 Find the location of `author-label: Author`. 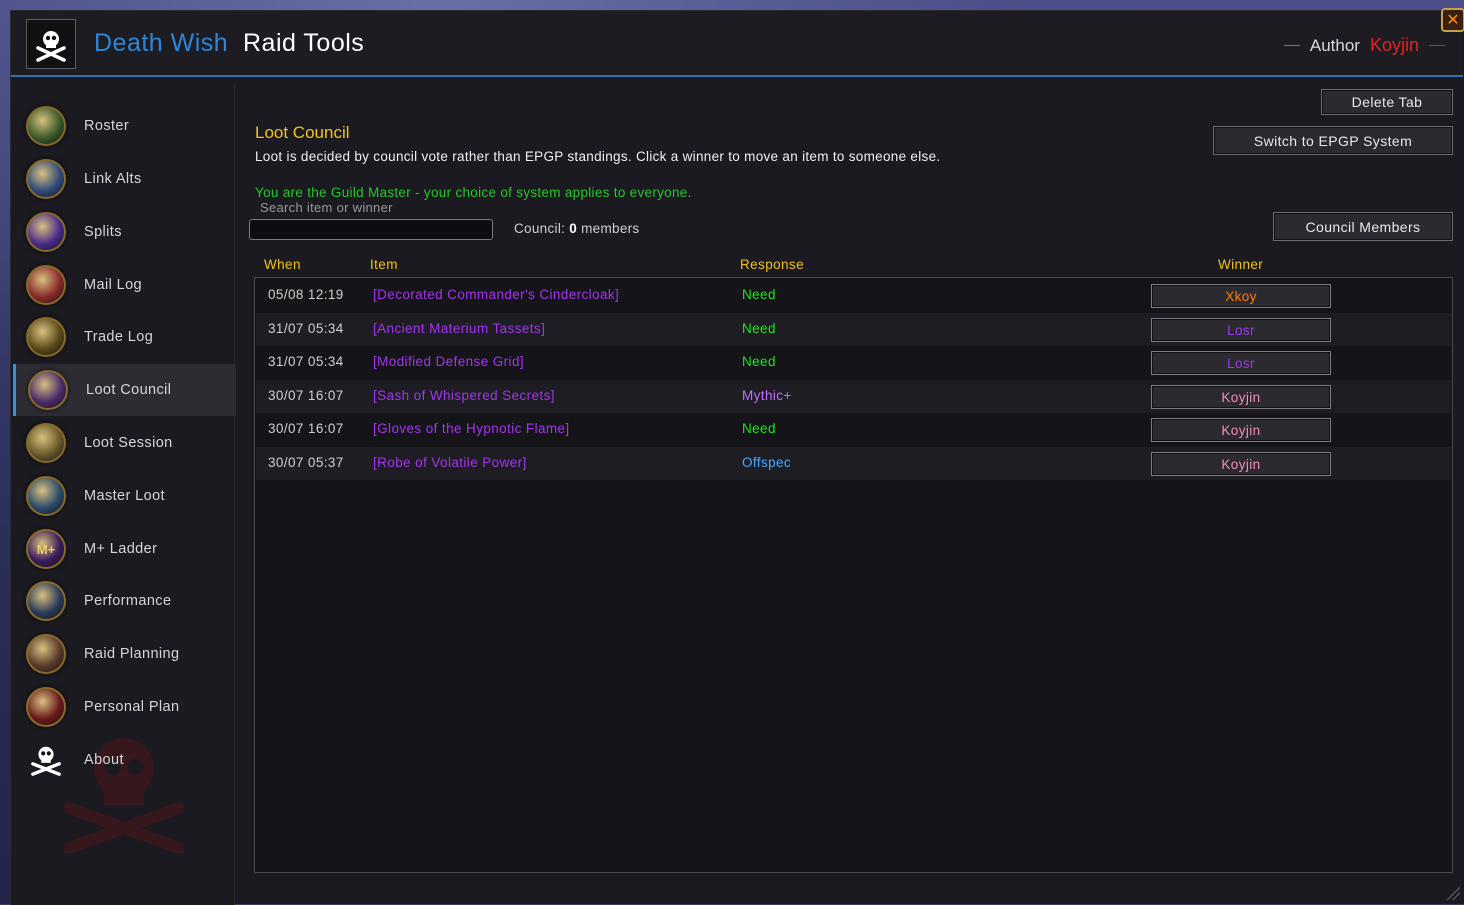

author-label: Author is located at coordinates (1335, 46).